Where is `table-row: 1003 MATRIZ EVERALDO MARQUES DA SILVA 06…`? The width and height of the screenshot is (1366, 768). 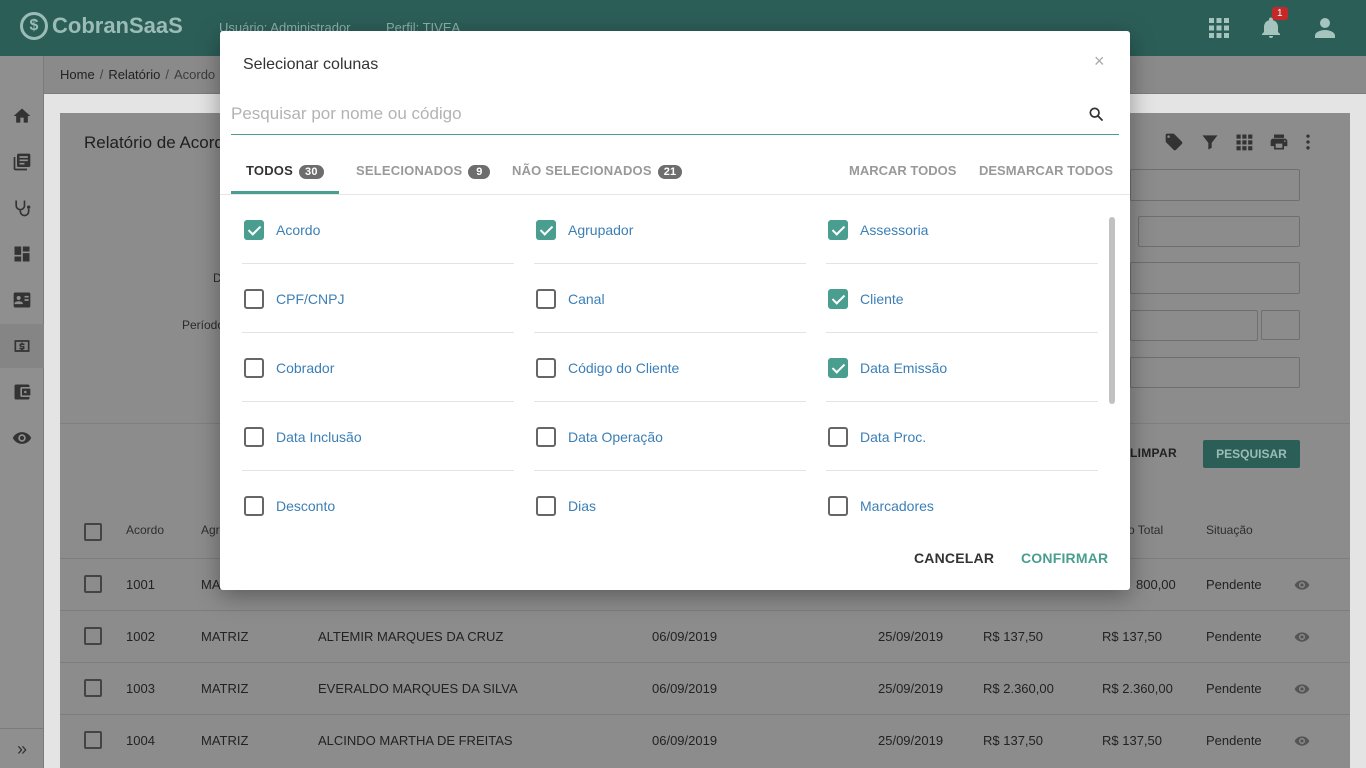
table-row: 1003 MATRIZ EVERALDO MARQUES DA SILVA 06… is located at coordinates (705, 688).